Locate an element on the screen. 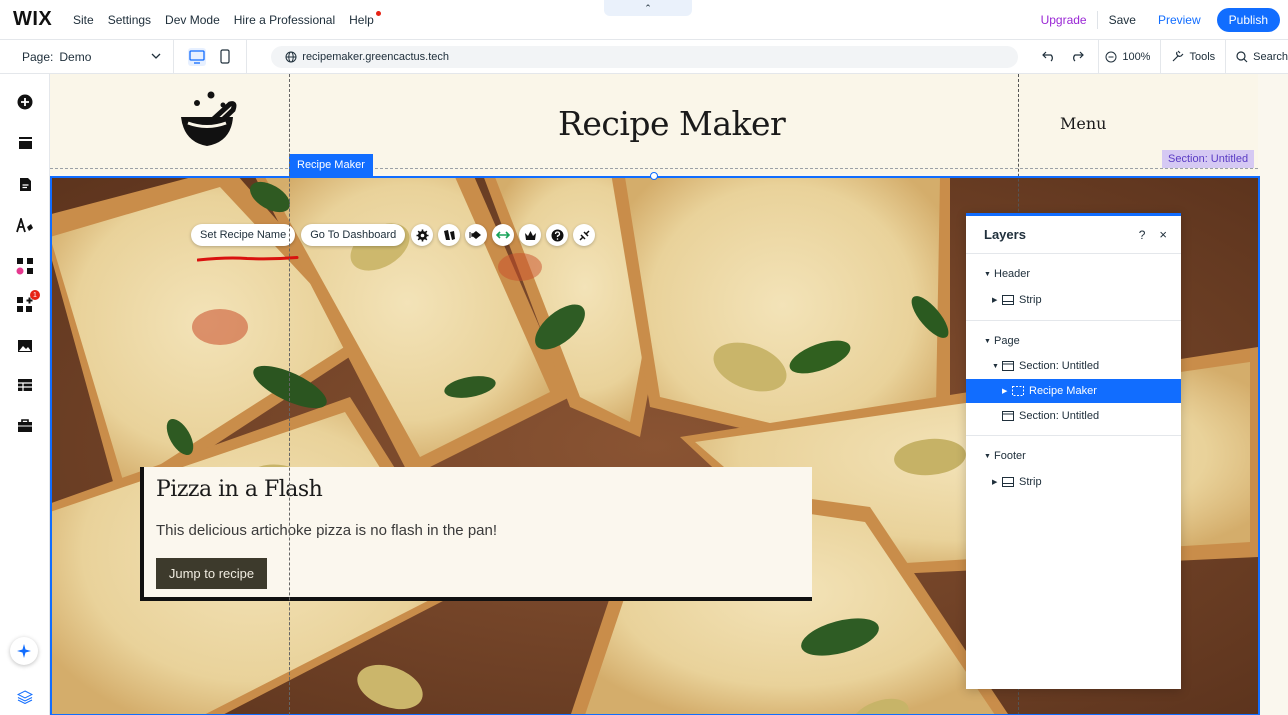  connect-icon is located at coordinates (584, 235).